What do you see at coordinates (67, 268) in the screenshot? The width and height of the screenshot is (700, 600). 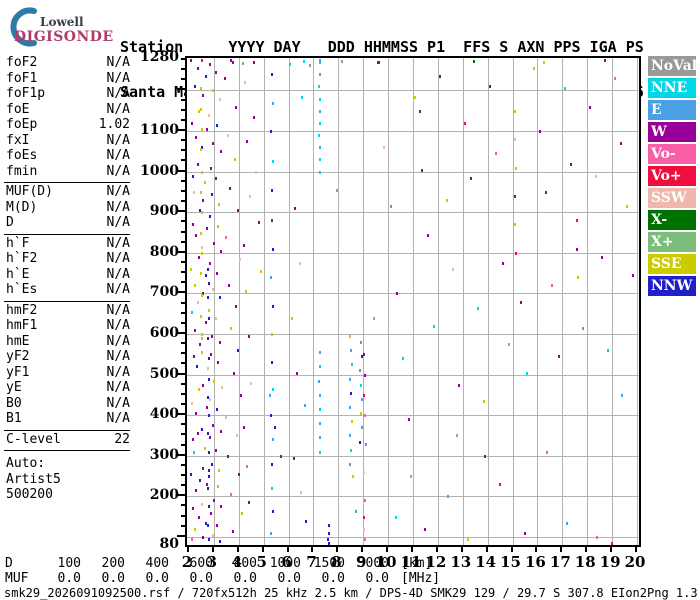 I see `param-group: h`F N/A h`F2 N/A h`E N/A h`Es N/A` at bounding box center [67, 268].